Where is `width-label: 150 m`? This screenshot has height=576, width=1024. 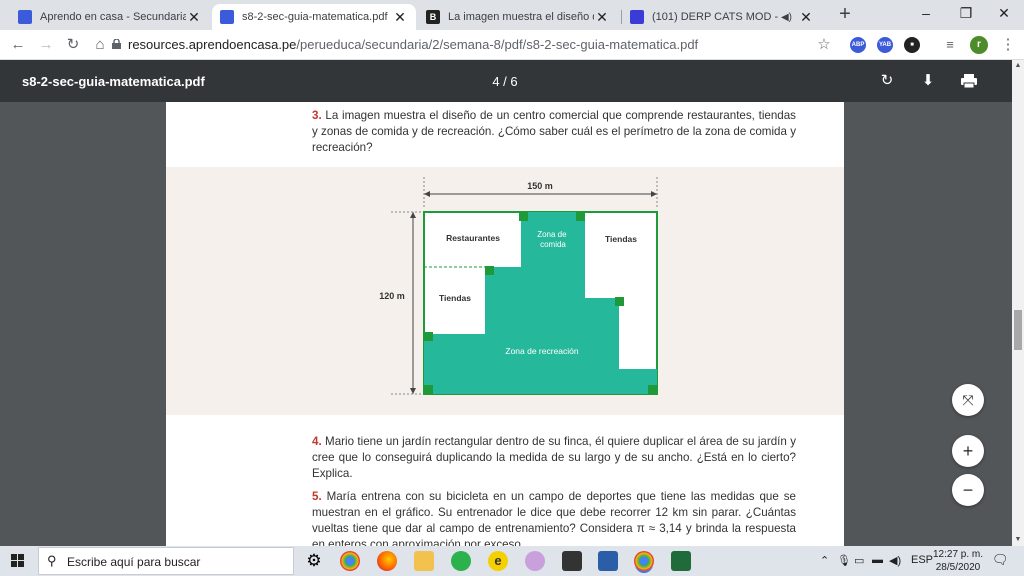 width-label: 150 m is located at coordinates (540, 186).